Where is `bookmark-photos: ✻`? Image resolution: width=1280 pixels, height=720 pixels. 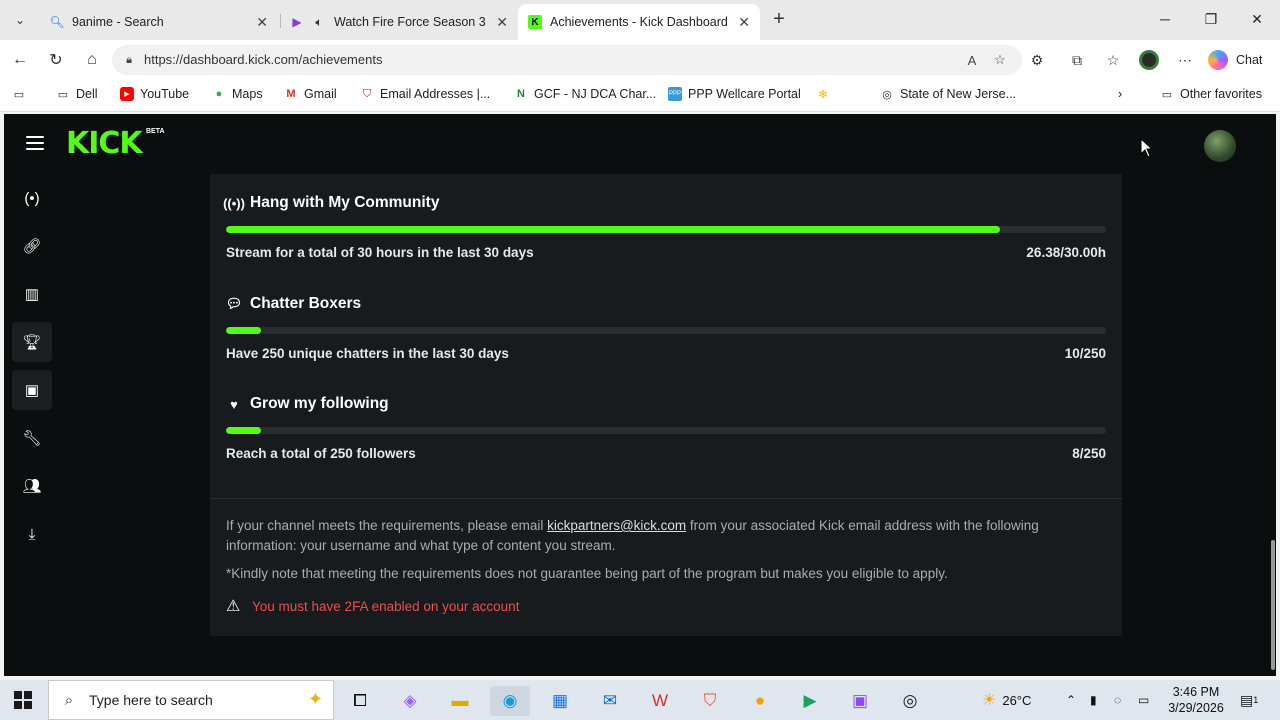
bookmark-photos: ✻ is located at coordinates (826, 94).